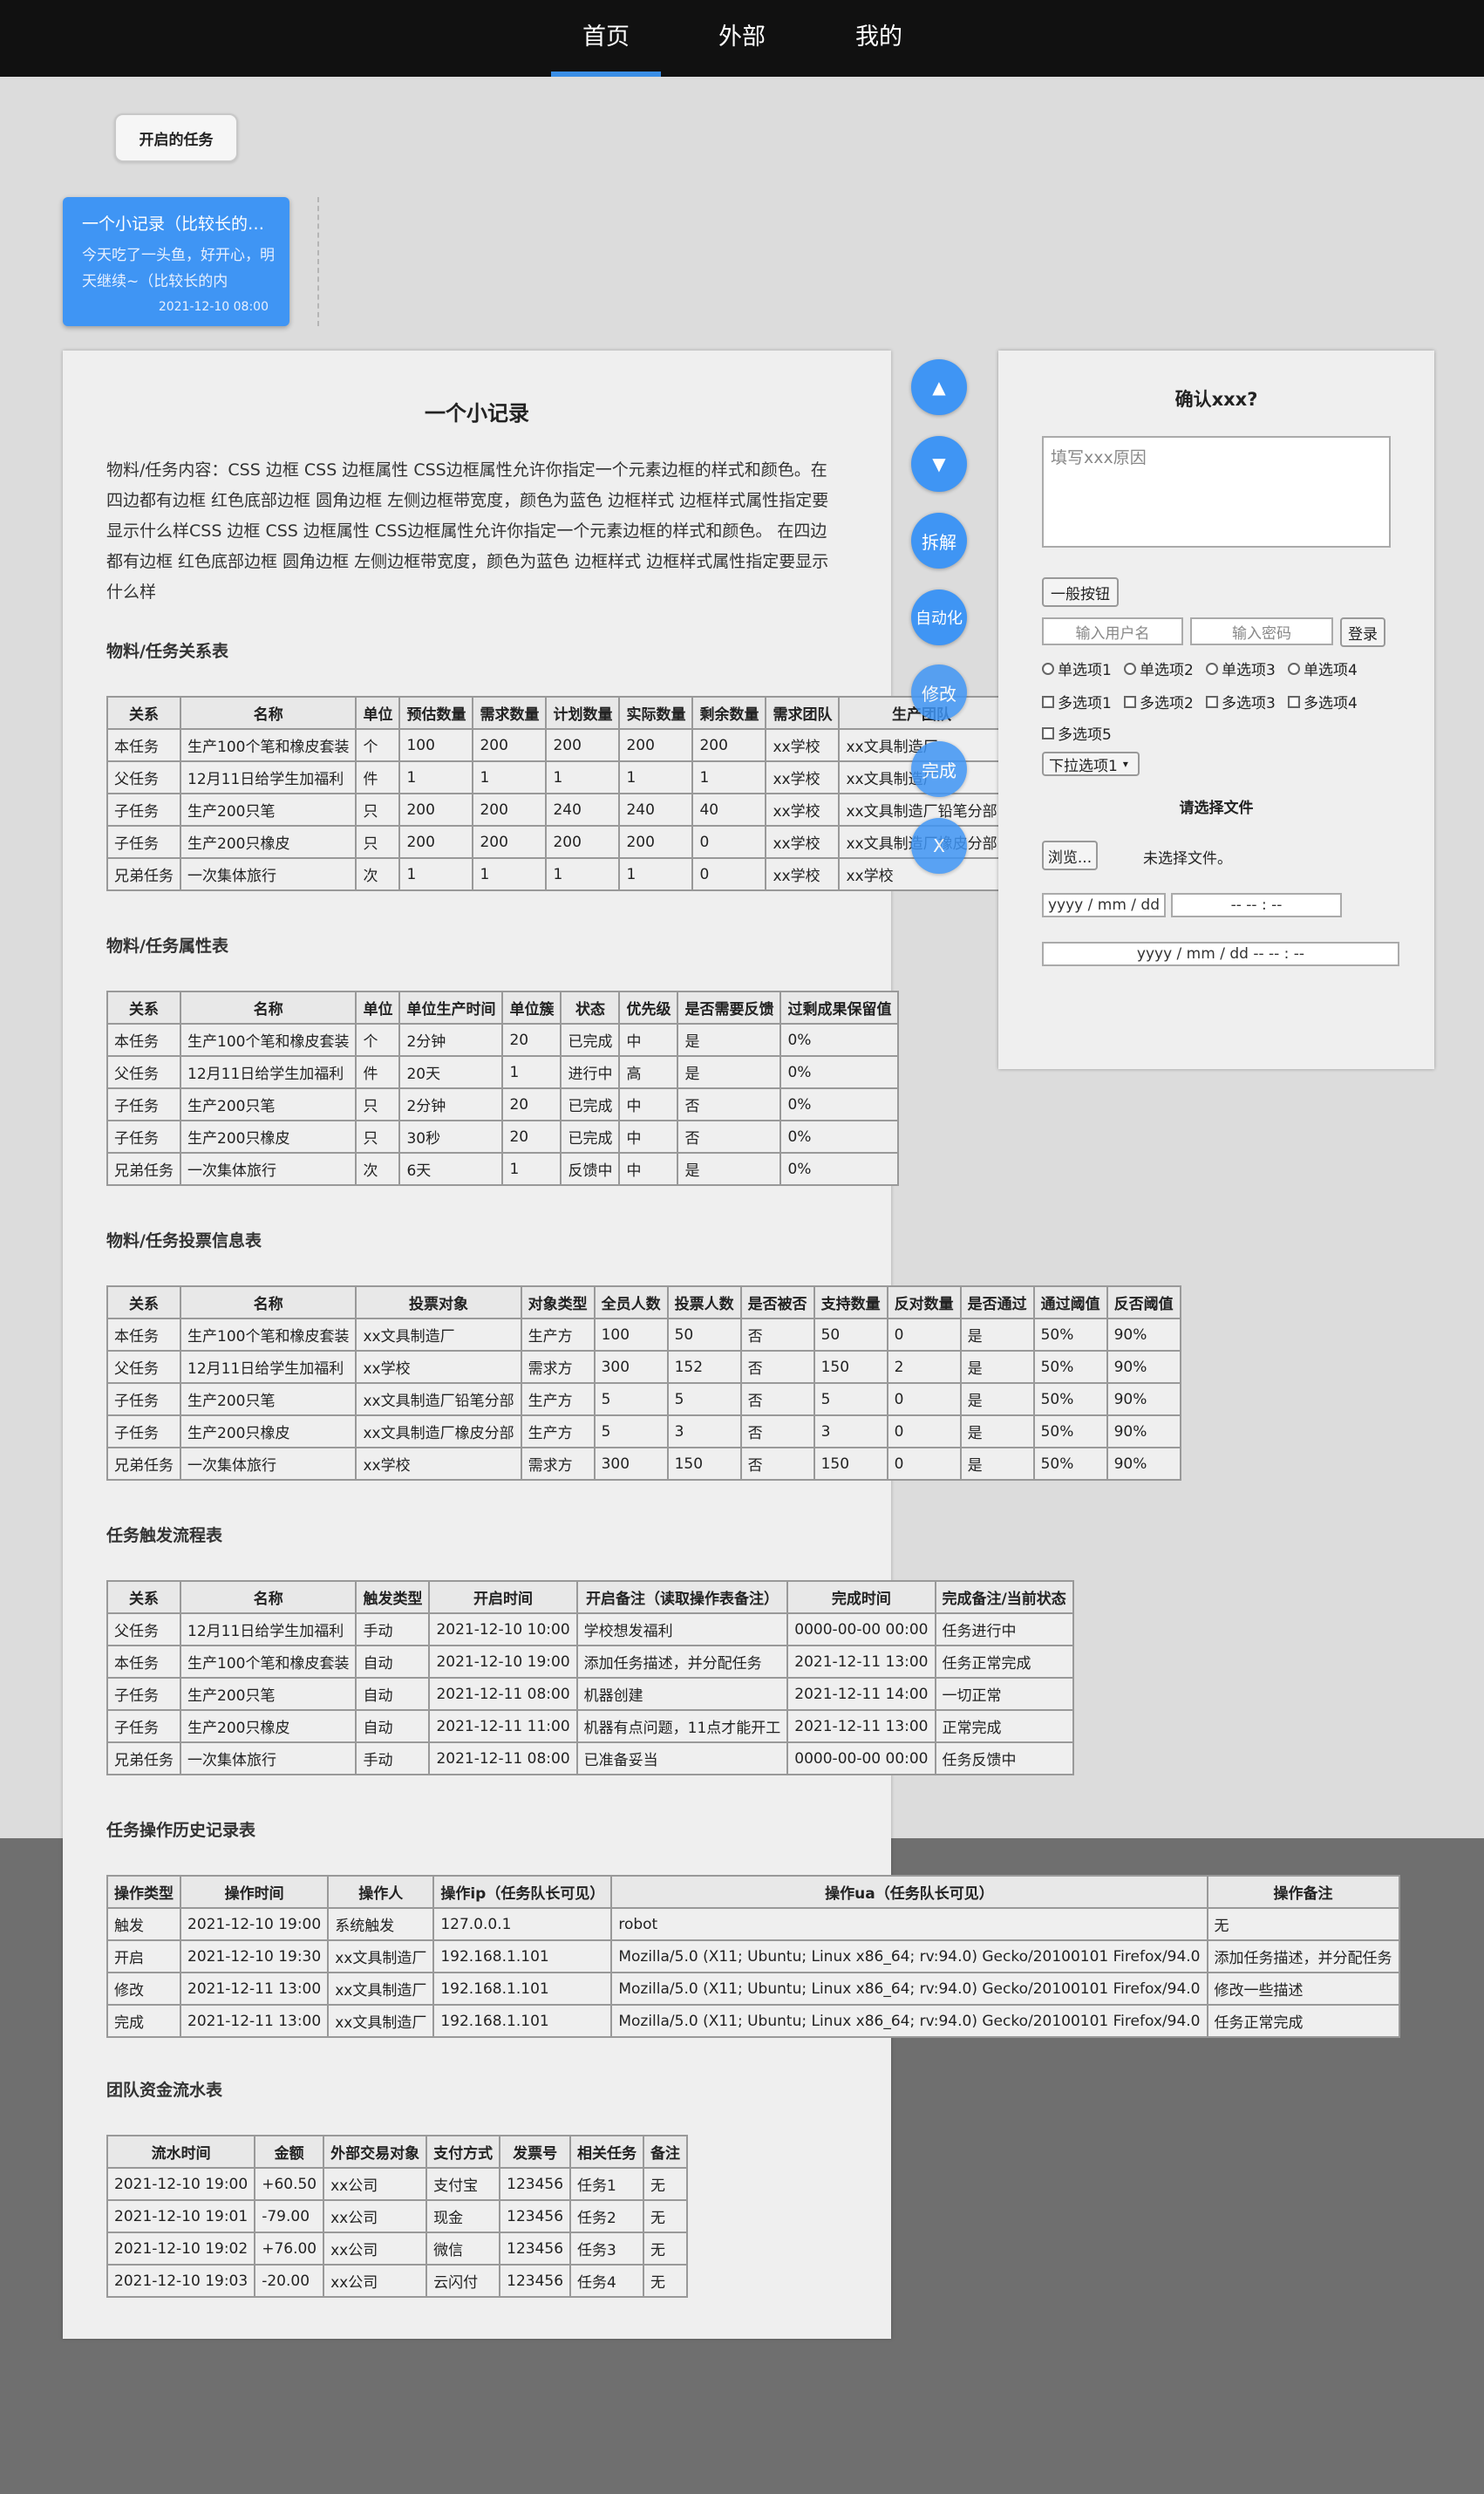 The width and height of the screenshot is (1484, 2494). I want to click on normal-button: 一般按钮, so click(1080, 592).